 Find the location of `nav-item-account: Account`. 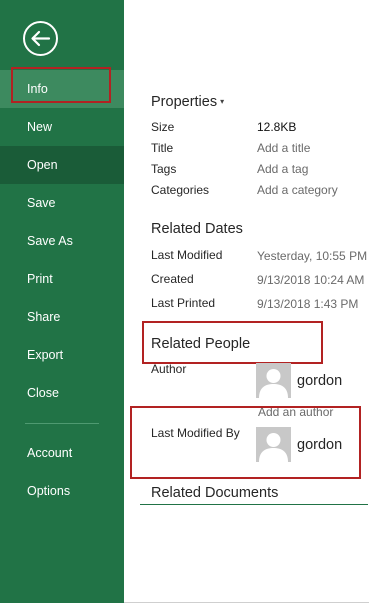

nav-item-account: Account is located at coordinates (62, 453).